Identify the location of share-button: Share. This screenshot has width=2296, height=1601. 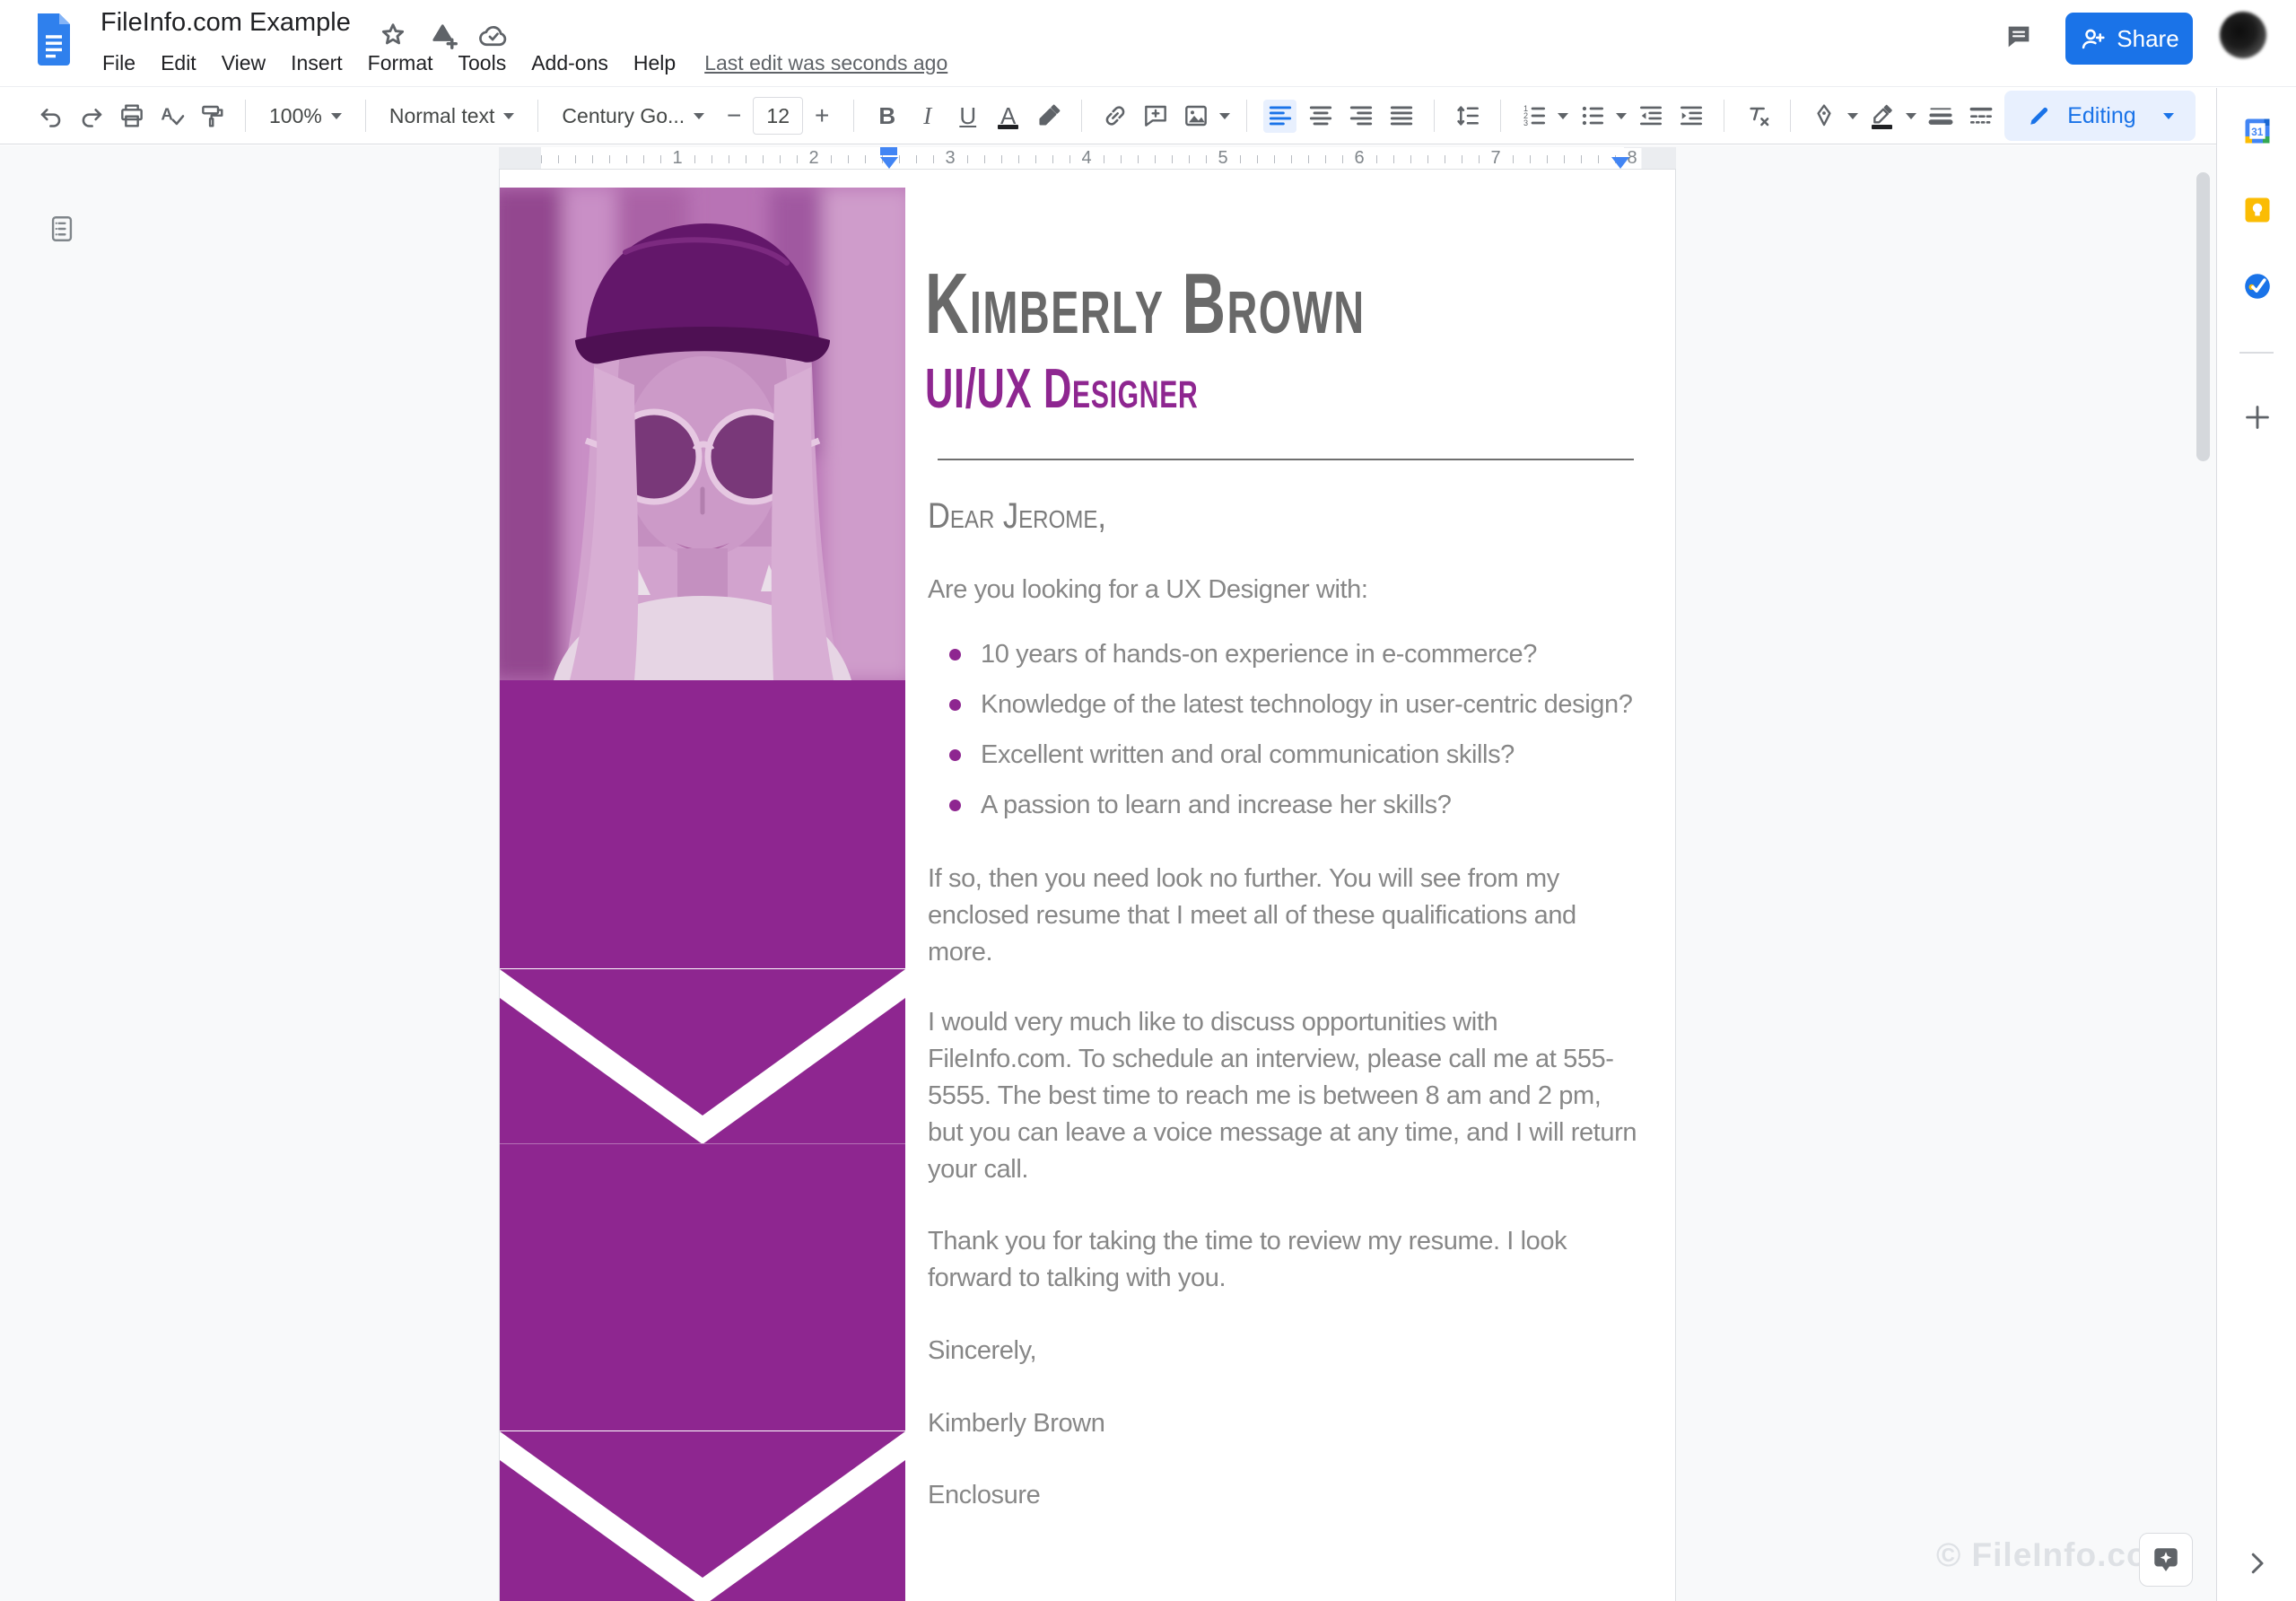
(2129, 39).